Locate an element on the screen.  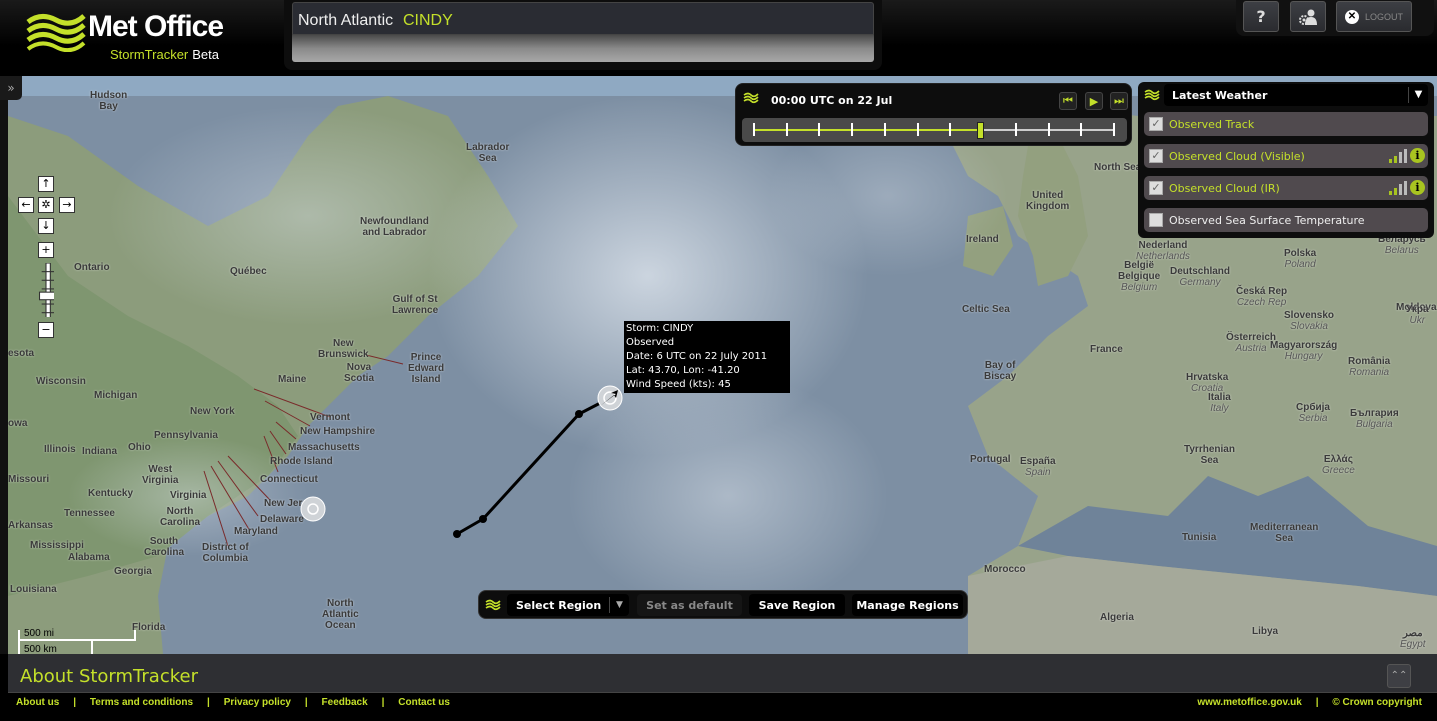
side-panel-strip is located at coordinates (4, 365).